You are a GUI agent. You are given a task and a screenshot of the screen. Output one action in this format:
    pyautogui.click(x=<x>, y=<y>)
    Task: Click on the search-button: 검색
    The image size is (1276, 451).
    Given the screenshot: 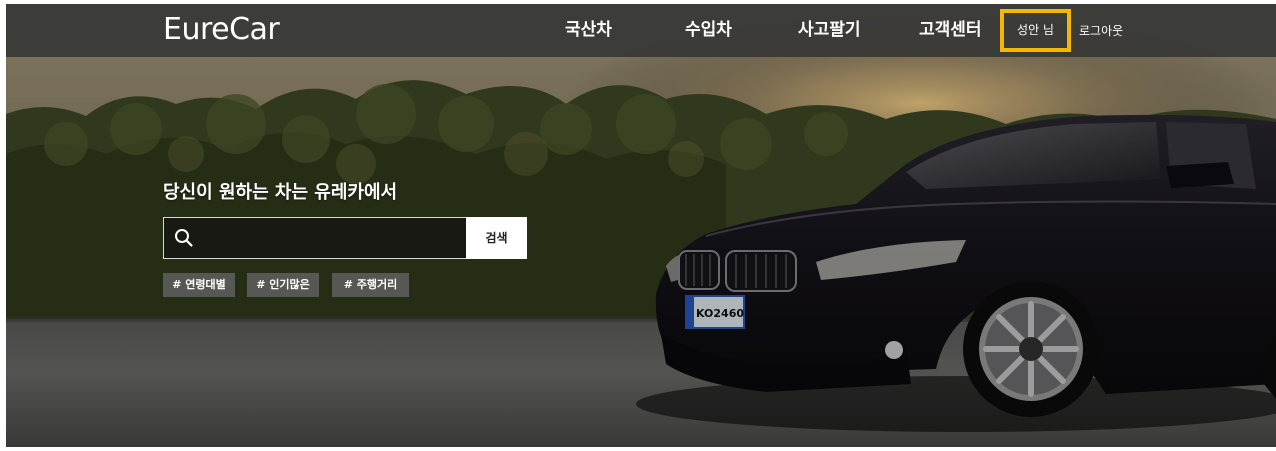 What is the action you would take?
    pyautogui.click(x=496, y=238)
    